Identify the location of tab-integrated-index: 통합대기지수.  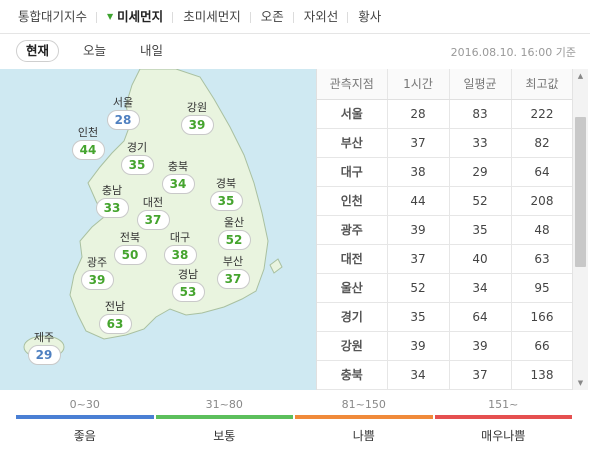
(53, 17).